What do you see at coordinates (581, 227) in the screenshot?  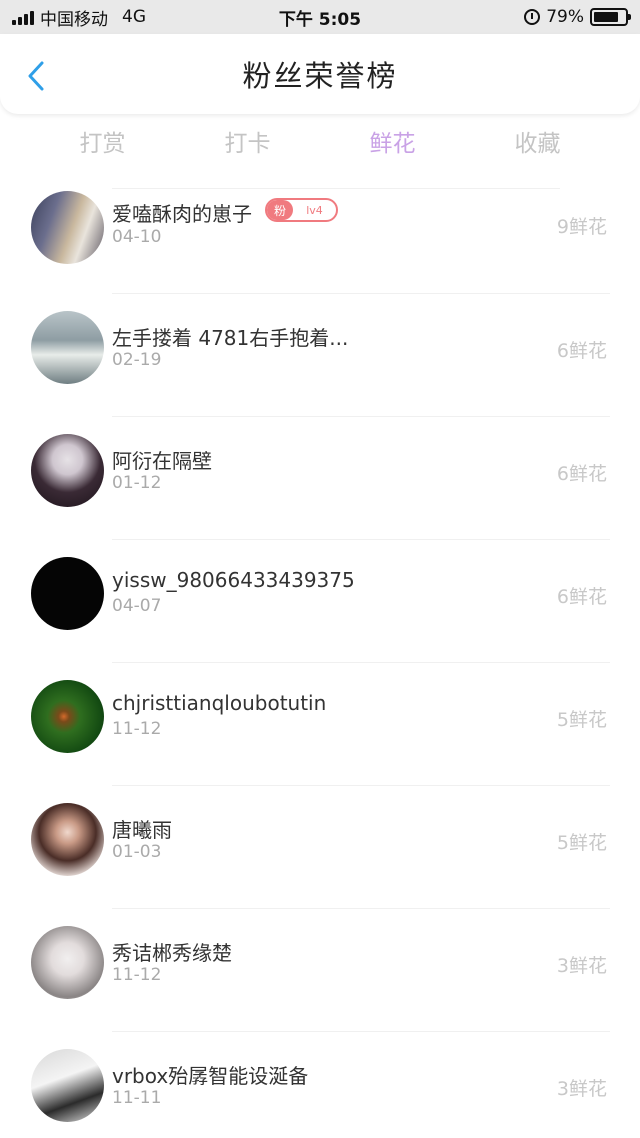 I see `flower-count: 9鲜花` at bounding box center [581, 227].